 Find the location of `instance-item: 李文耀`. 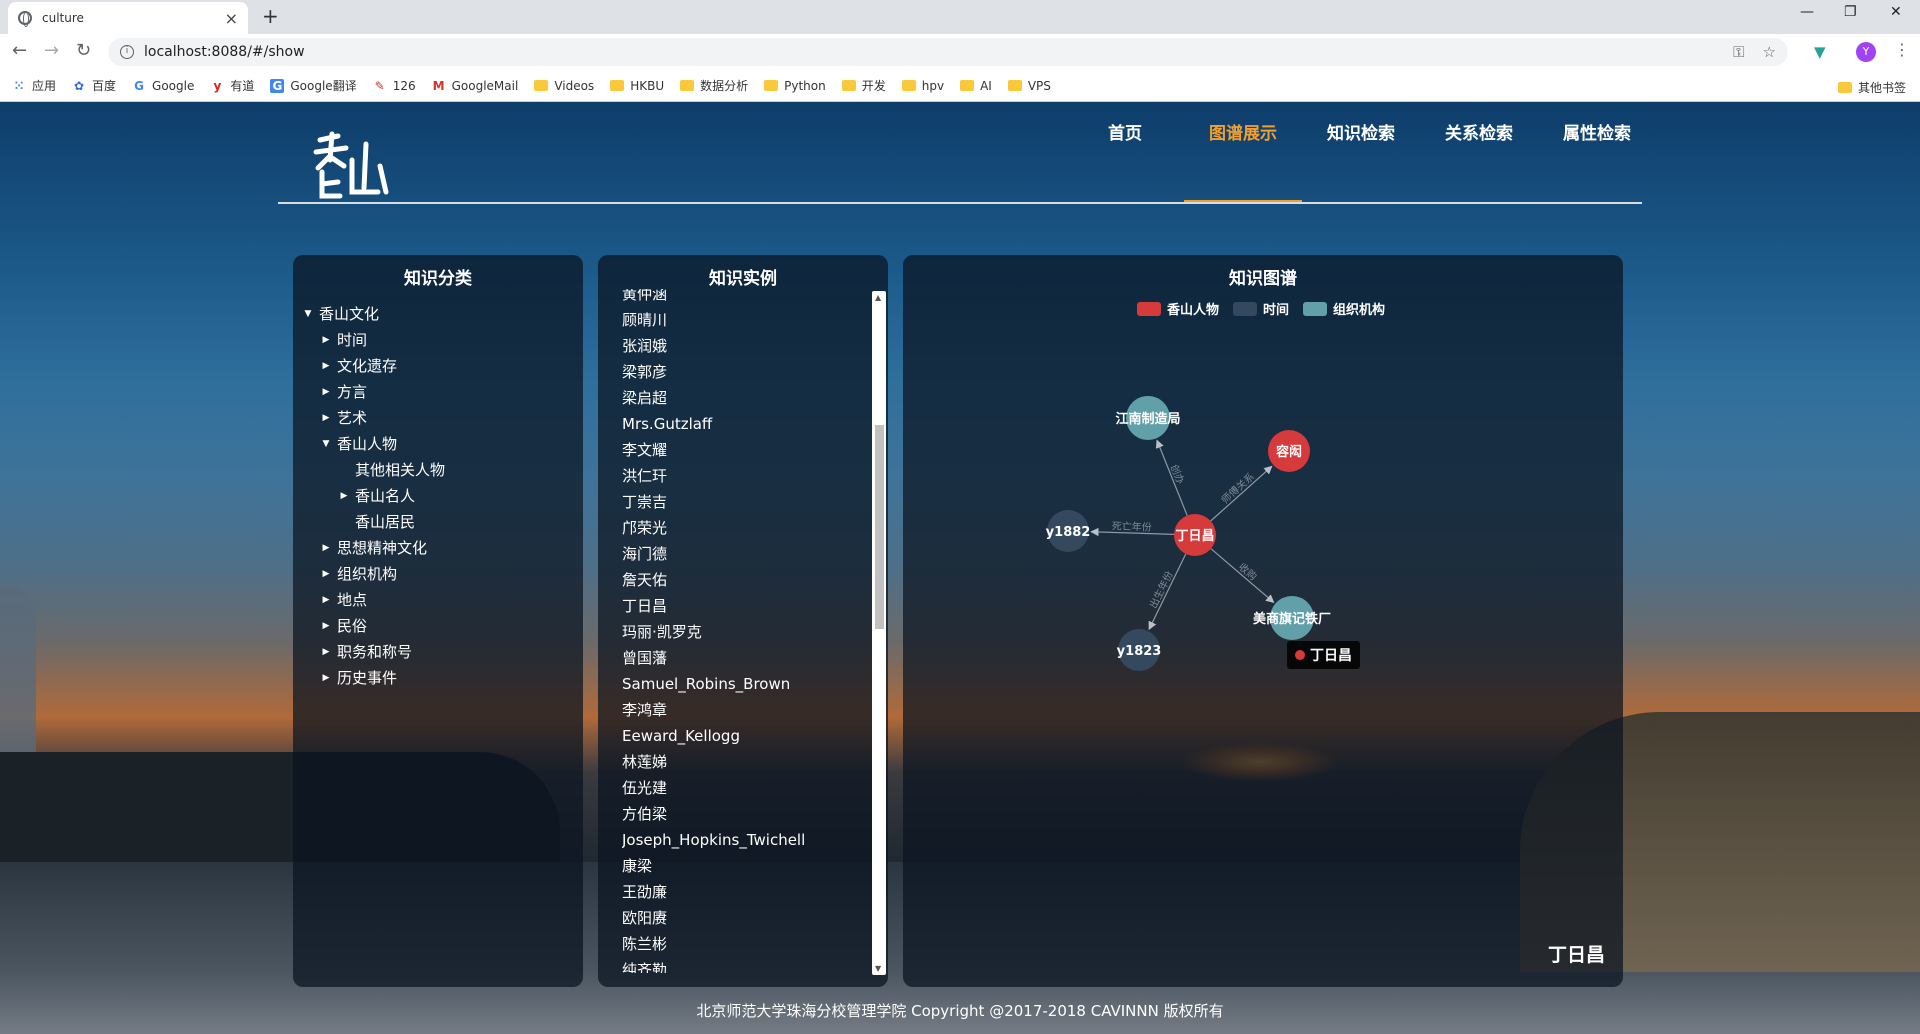

instance-item: 李文耀 is located at coordinates (737, 450).